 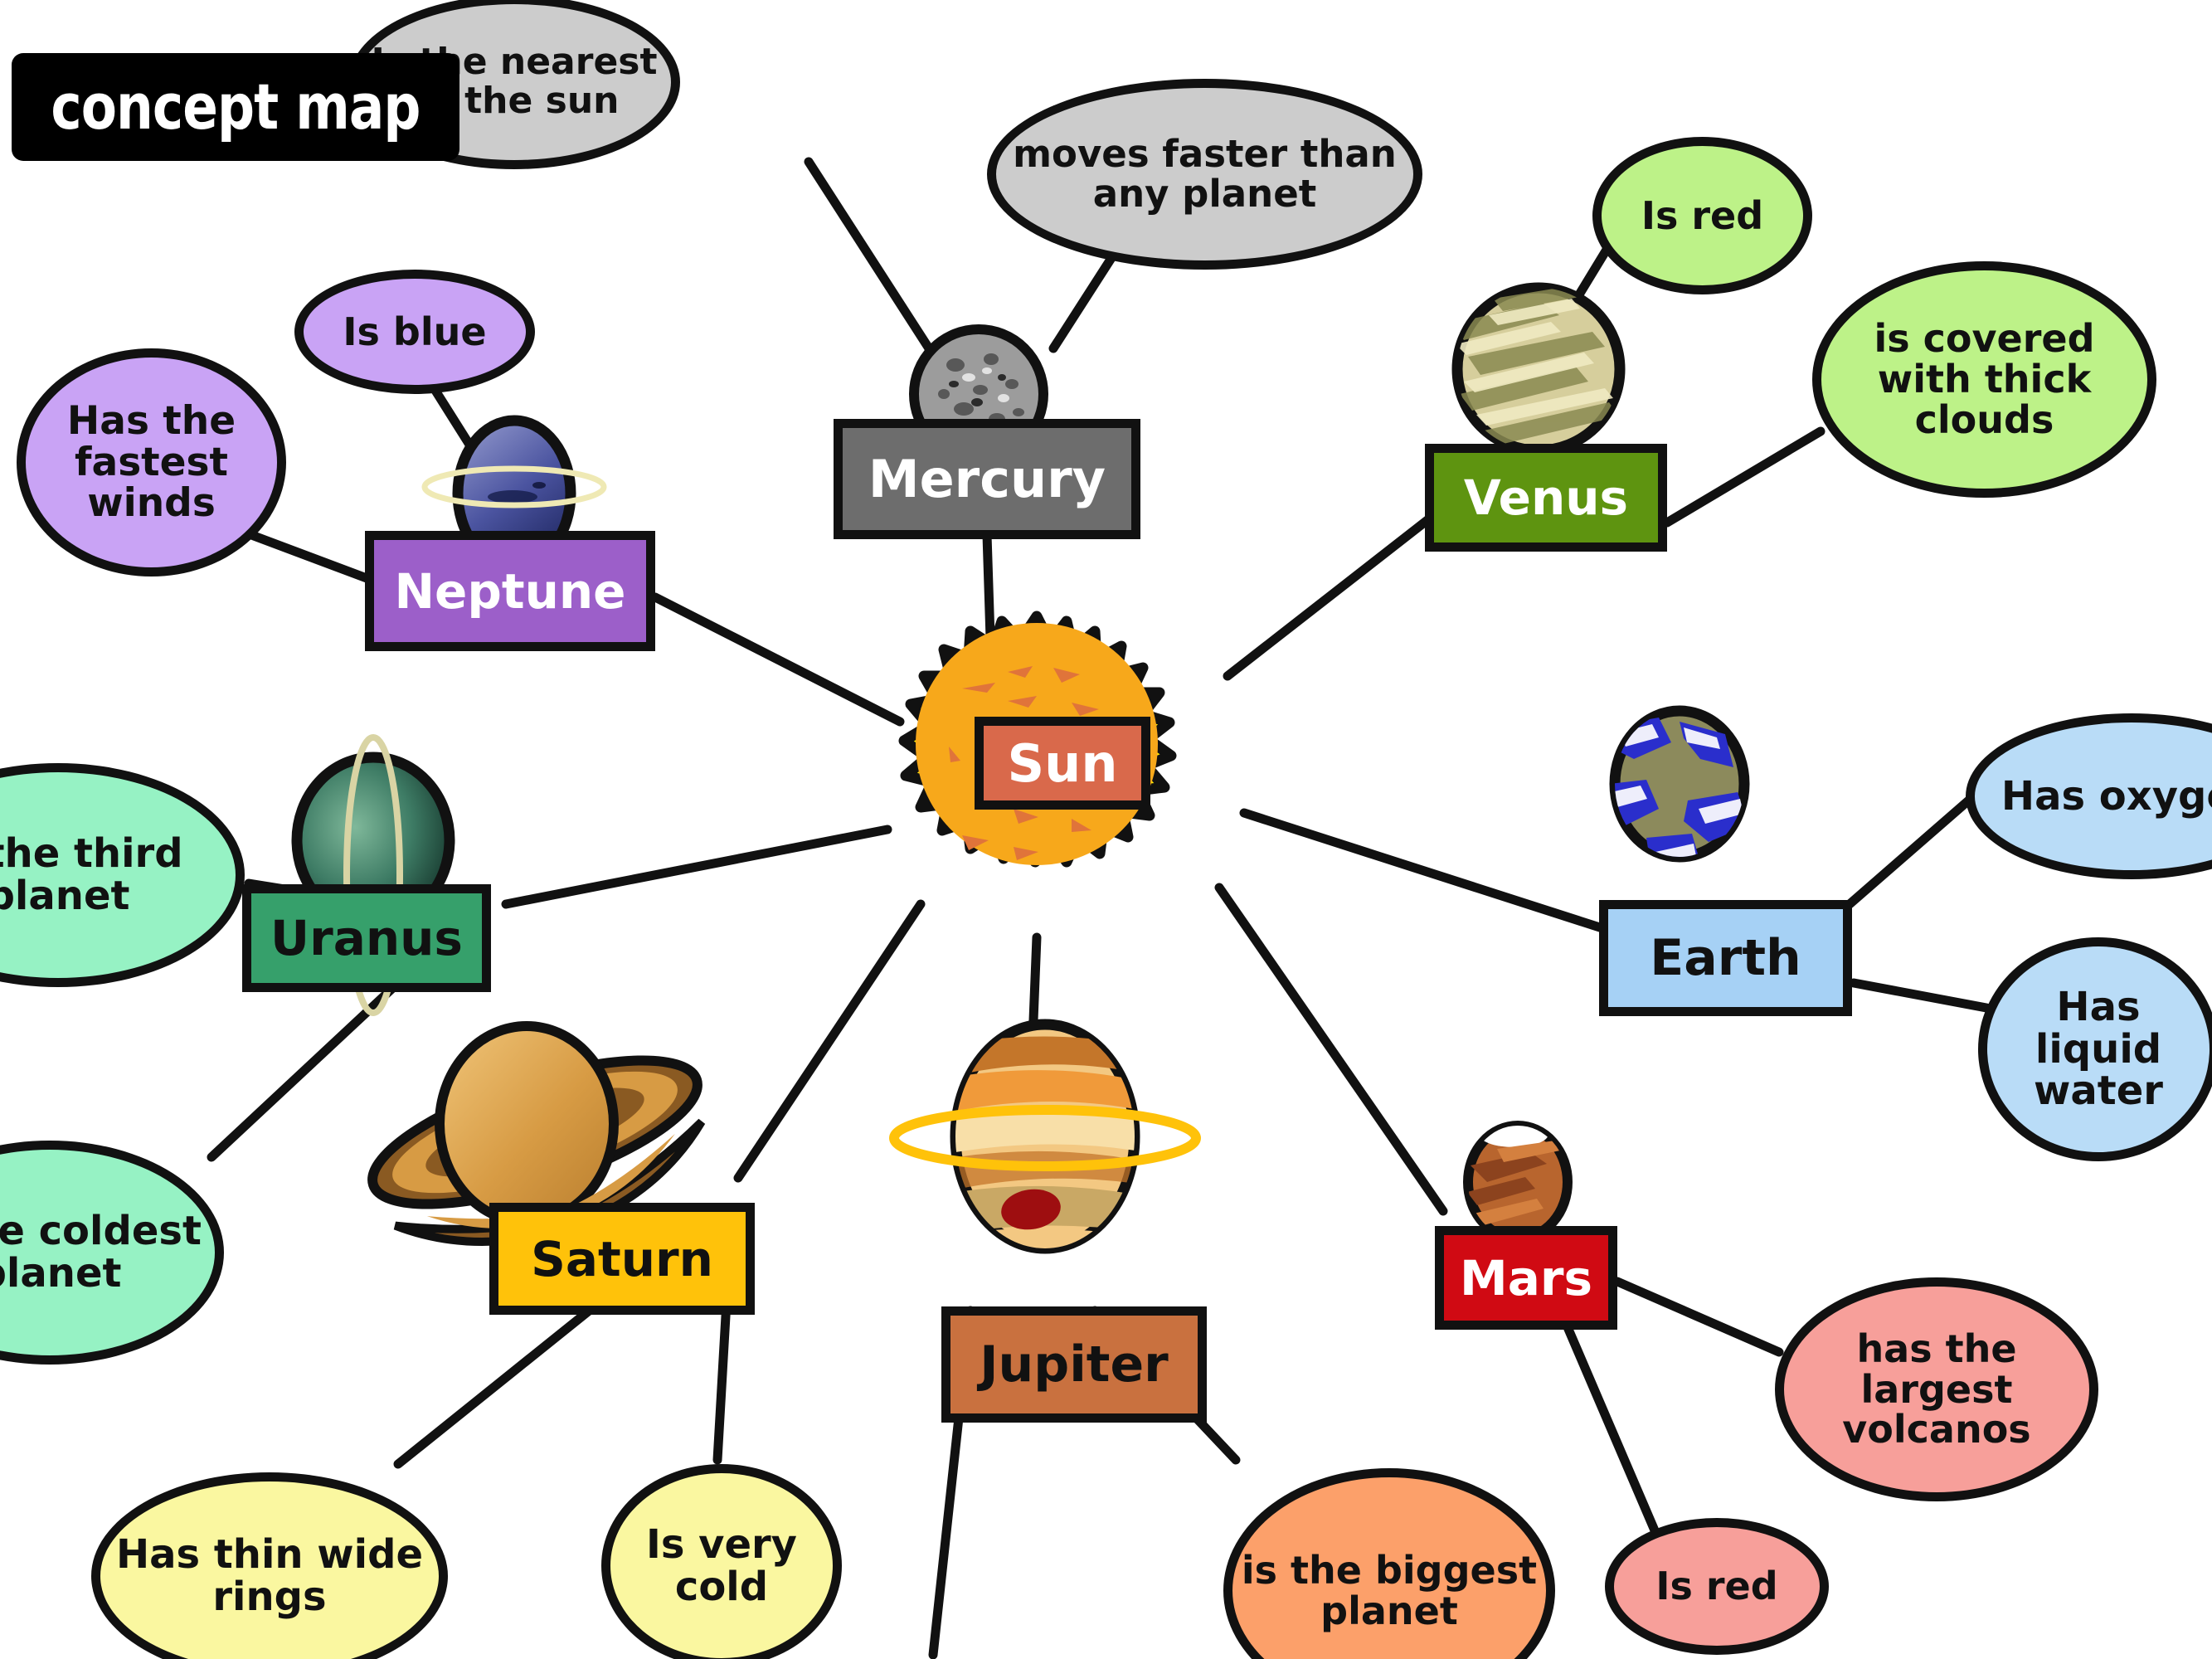 I want to click on page-title-text: concept map, so click(x=236, y=107).